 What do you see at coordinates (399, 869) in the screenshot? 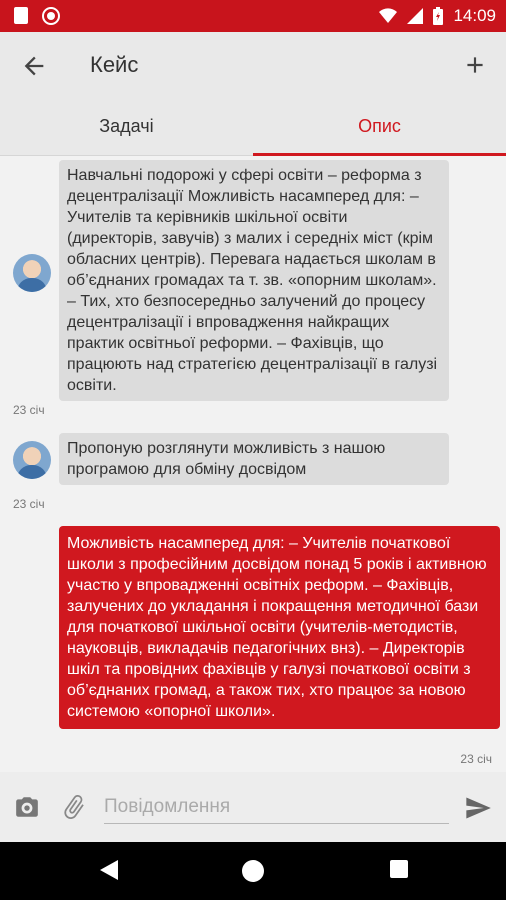
I see `nav-recent-apps-icon` at bounding box center [399, 869].